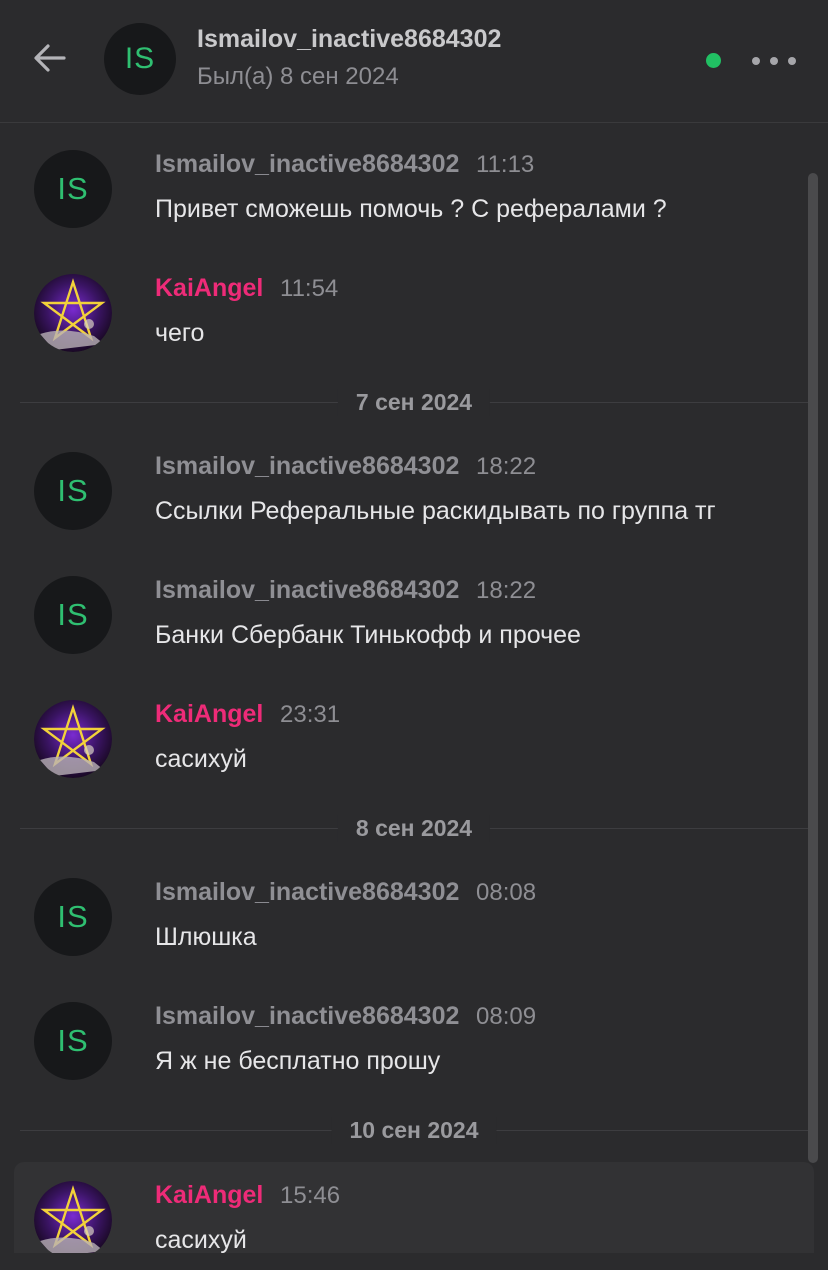  Describe the element at coordinates (813, 668) in the screenshot. I see `scrollbar` at that location.